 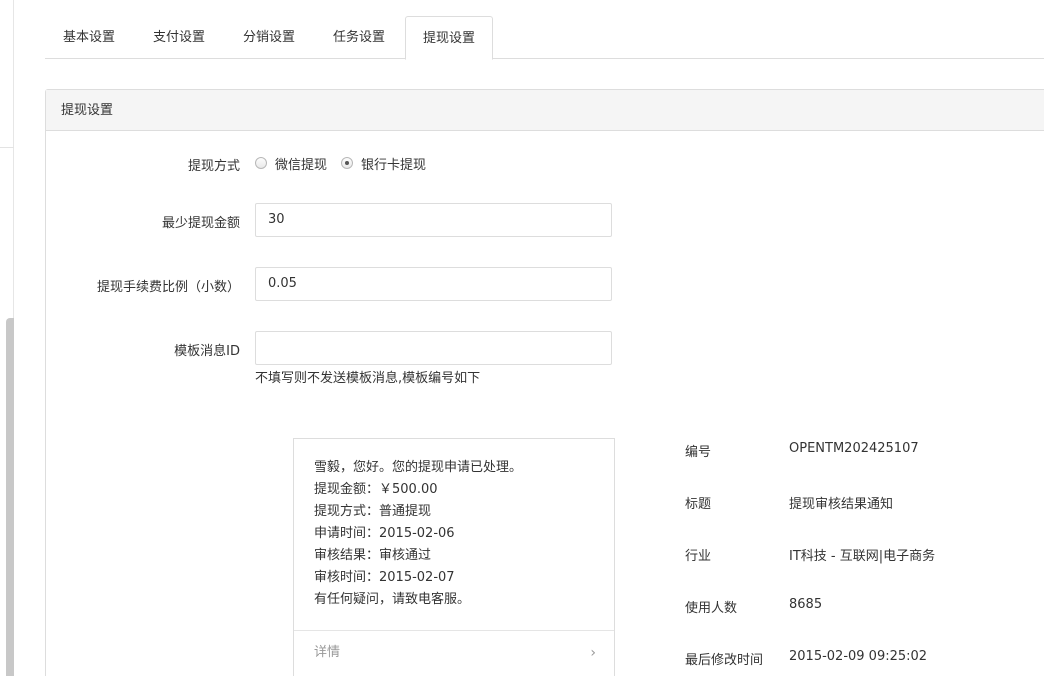 What do you see at coordinates (698, 504) in the screenshot?
I see `info-key-title: 标题` at bounding box center [698, 504].